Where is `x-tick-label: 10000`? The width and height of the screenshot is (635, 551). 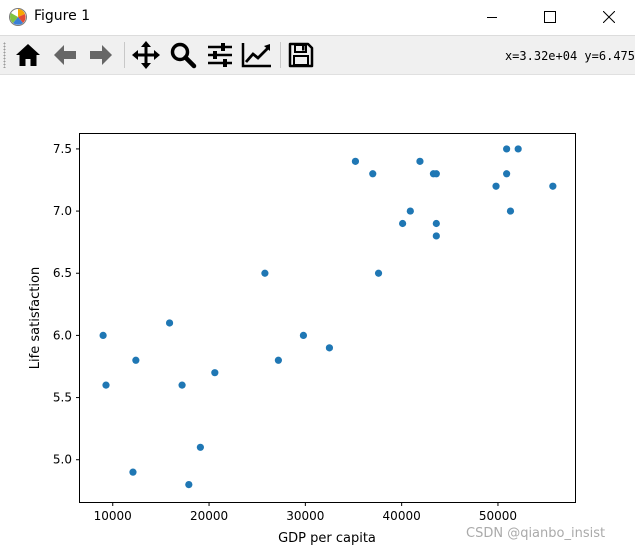 x-tick-label: 10000 is located at coordinates (113, 516).